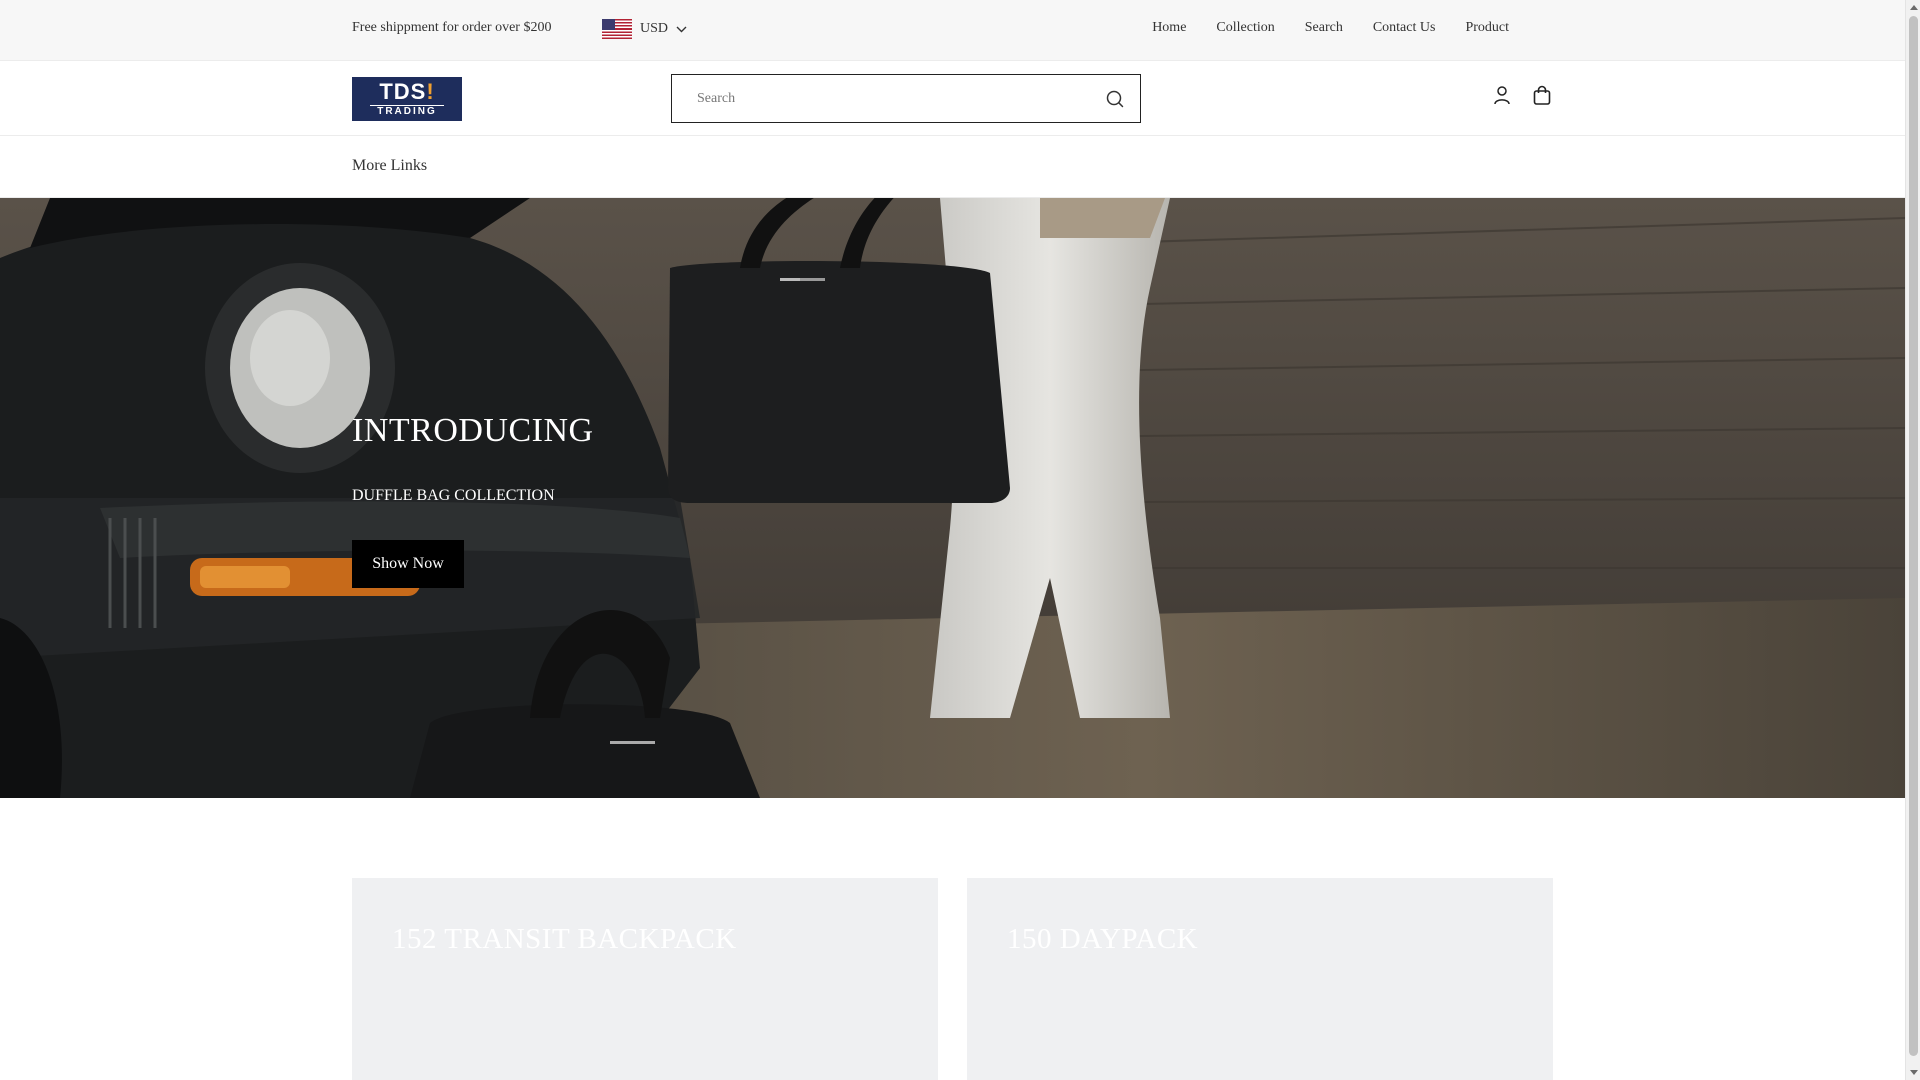 The image size is (1920, 1080). Describe the element at coordinates (1404, 28) in the screenshot. I see `nav-contact-us: Contact Us` at that location.